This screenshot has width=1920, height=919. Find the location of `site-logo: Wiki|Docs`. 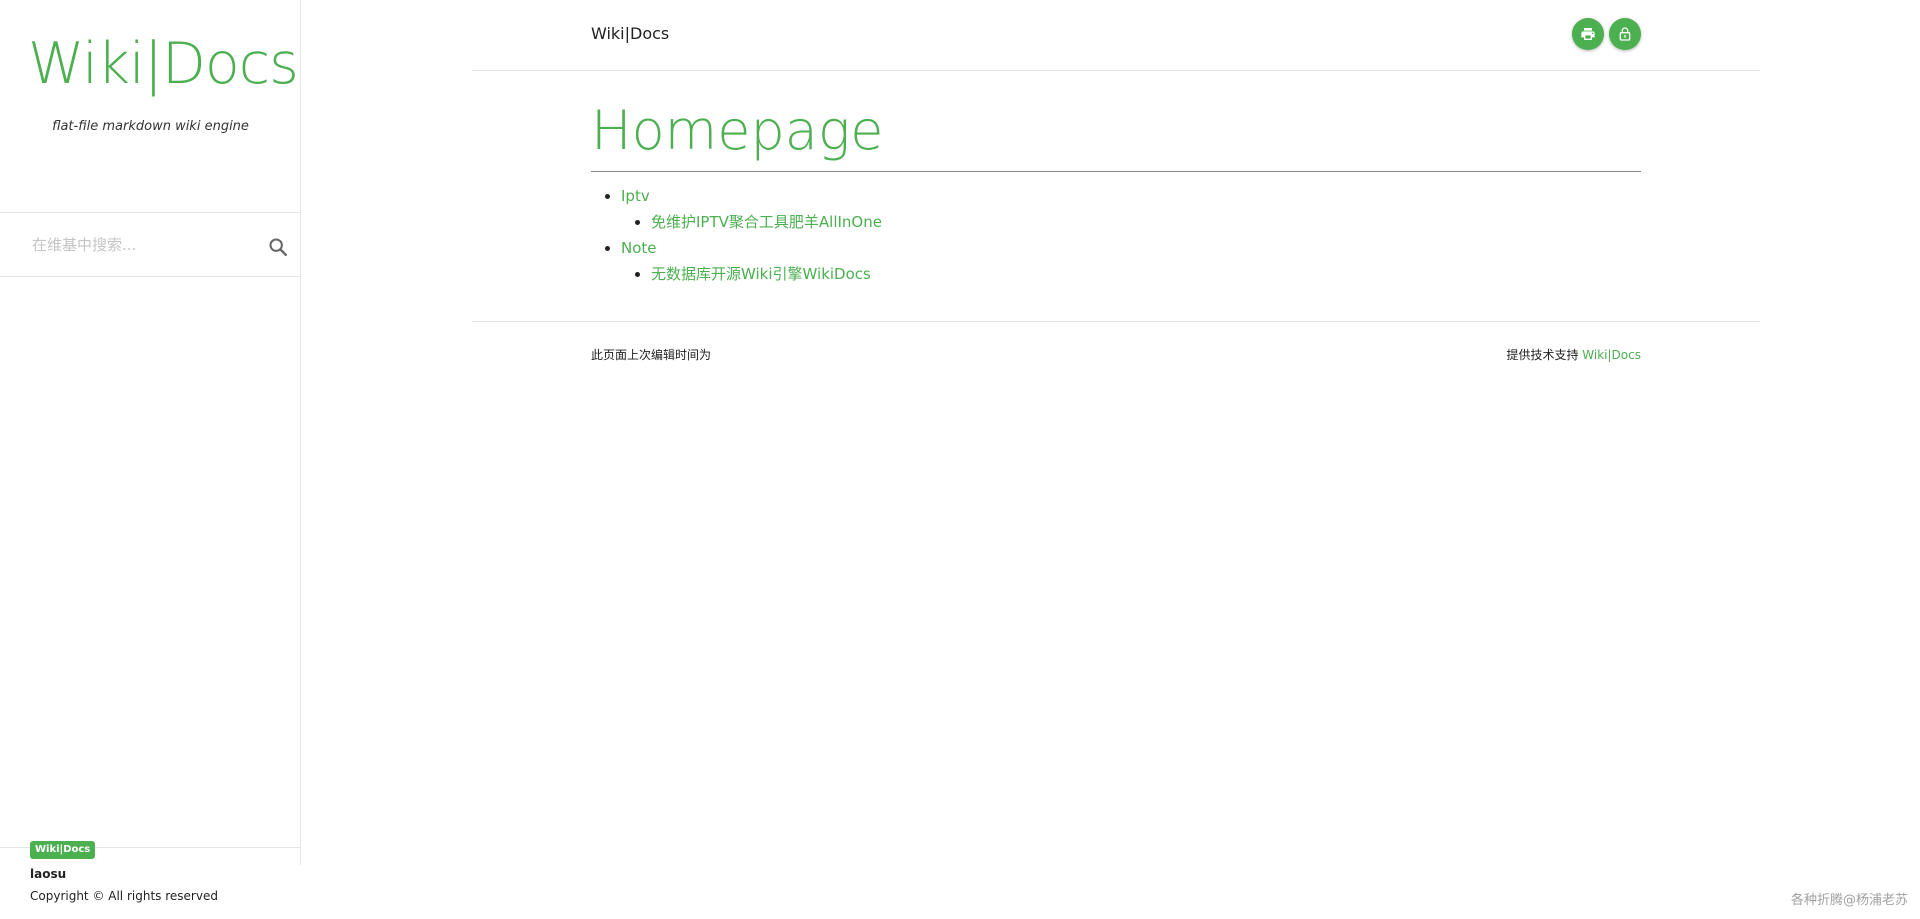

site-logo: Wiki|Docs is located at coordinates (163, 64).